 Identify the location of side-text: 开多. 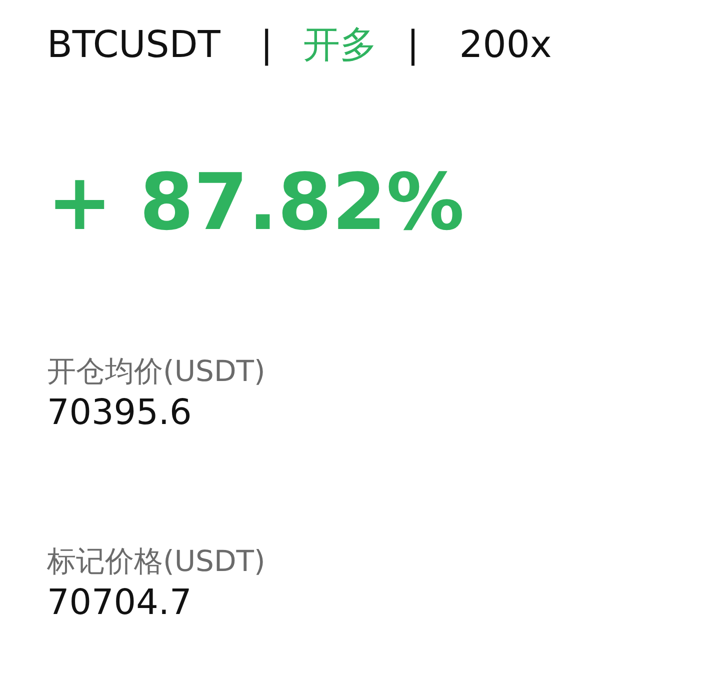
(339, 45).